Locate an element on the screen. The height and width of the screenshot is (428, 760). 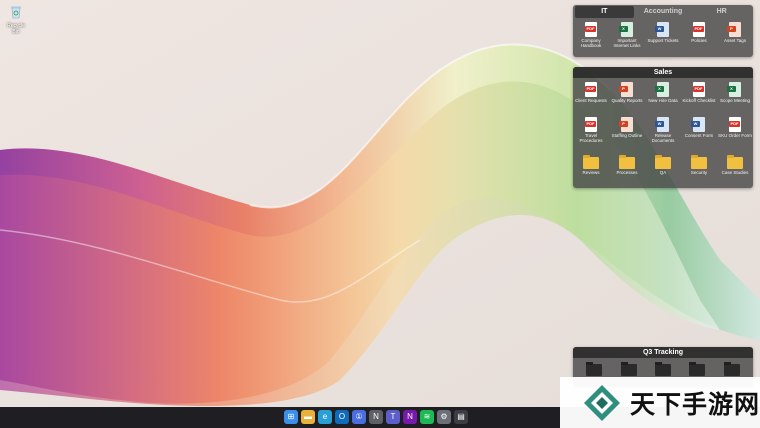
file-item: X Scope Meeting is located at coordinates (735, 97).